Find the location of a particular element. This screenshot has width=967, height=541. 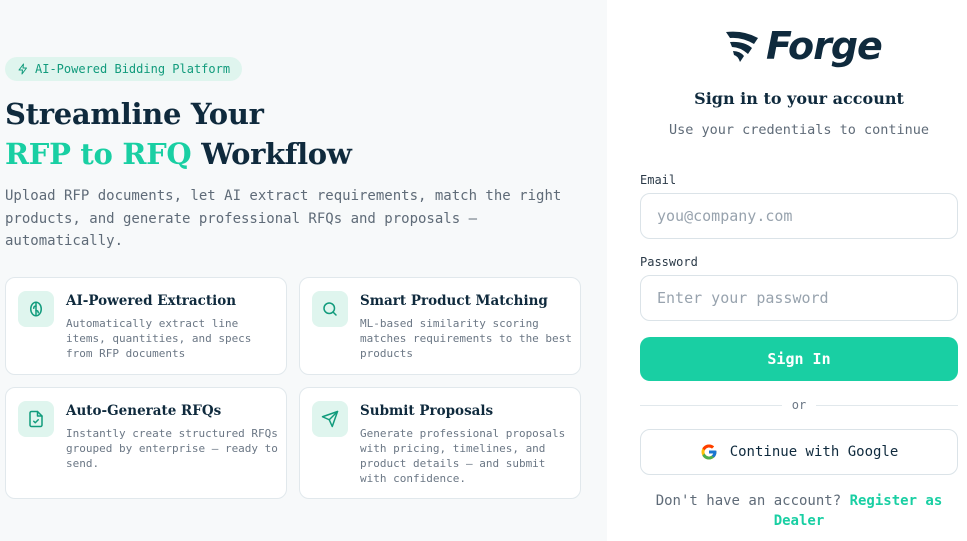

file-check-icon is located at coordinates (36, 419).